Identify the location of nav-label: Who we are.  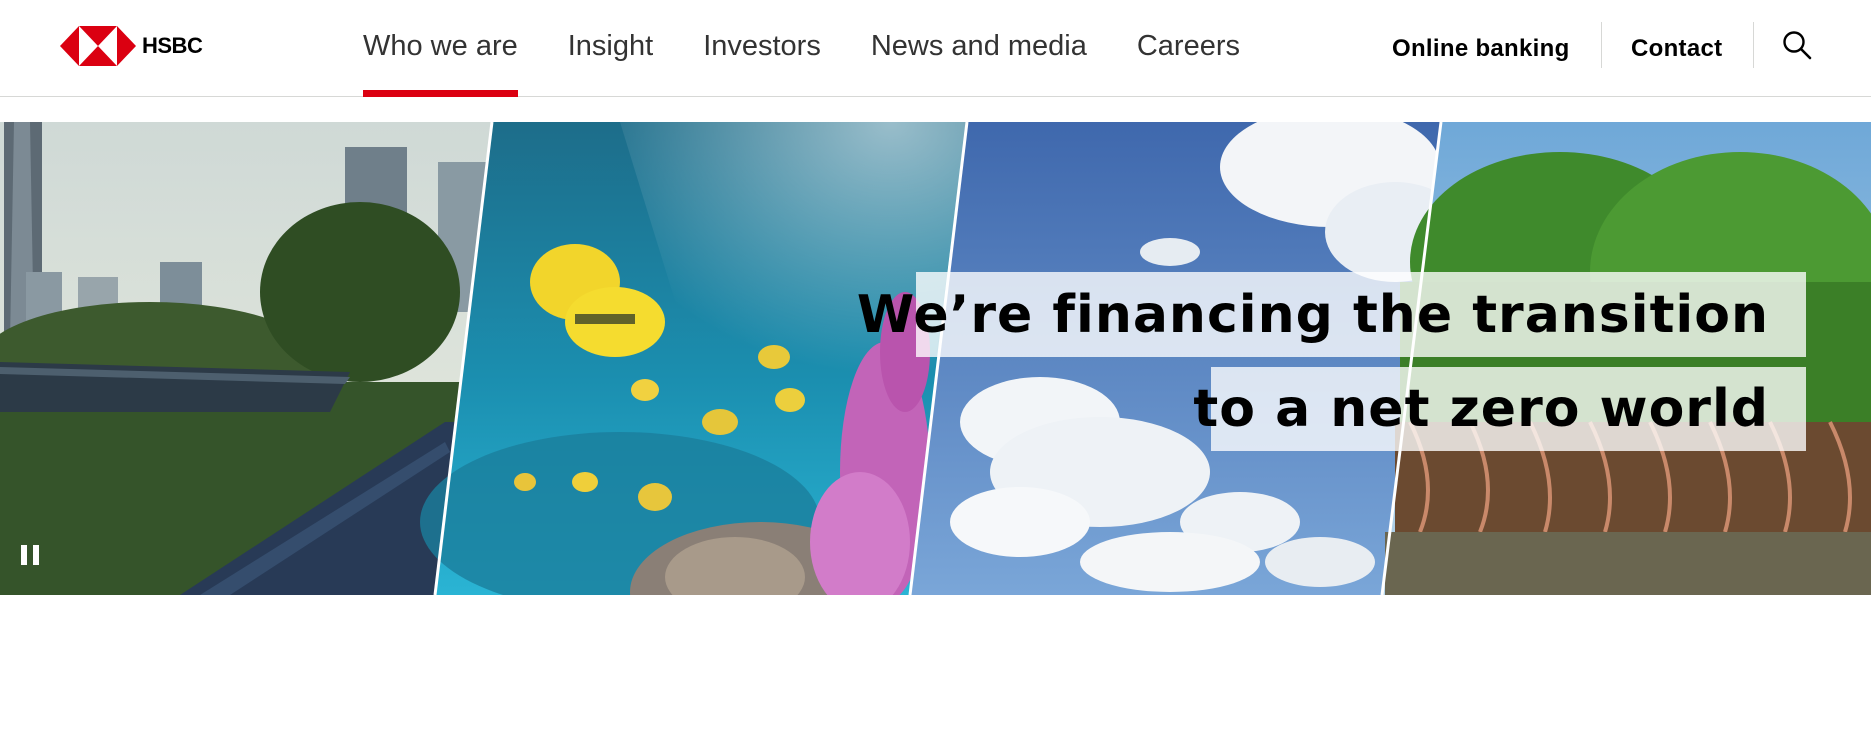
(440, 46).